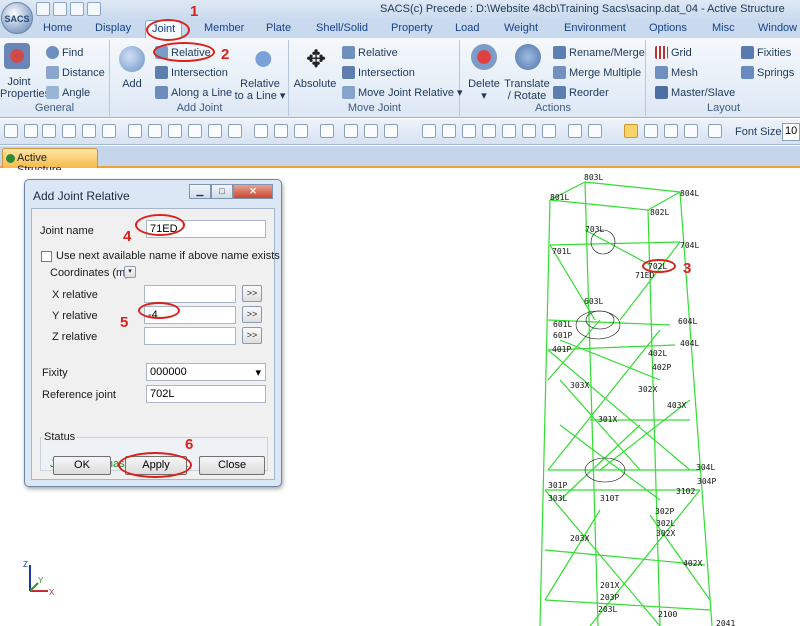 Image resolution: width=800 pixels, height=626 pixels. I want to click on x-relative-field, so click(190, 294).